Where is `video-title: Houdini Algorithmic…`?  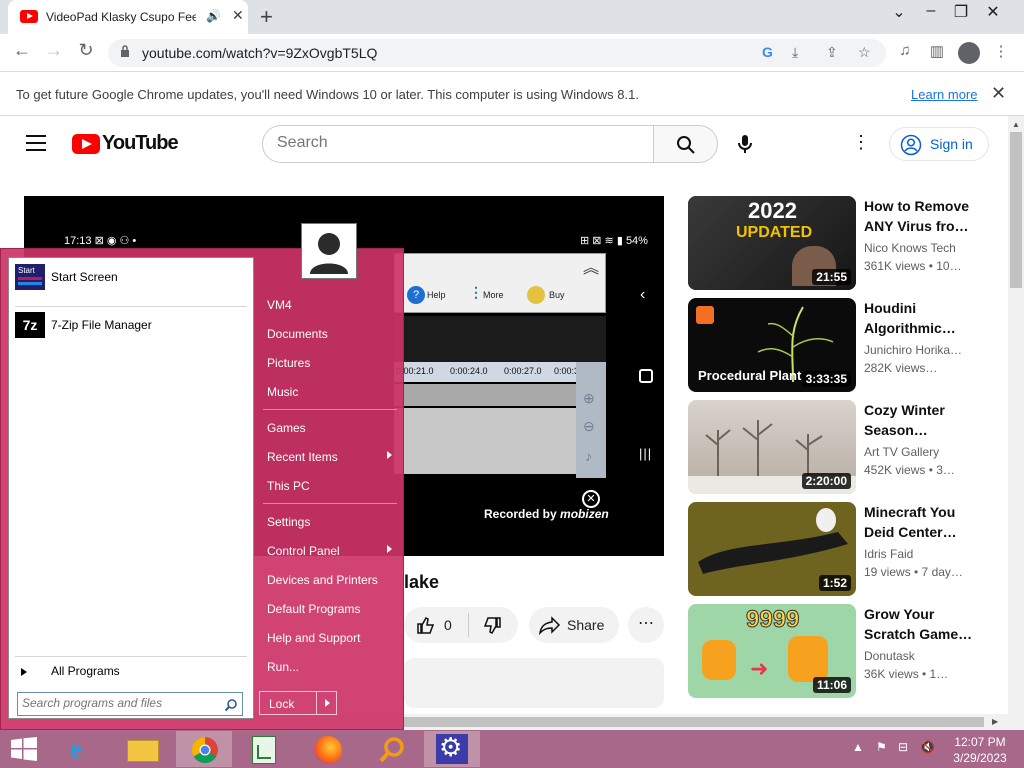 video-title: Houdini Algorithmic… is located at coordinates (920, 318).